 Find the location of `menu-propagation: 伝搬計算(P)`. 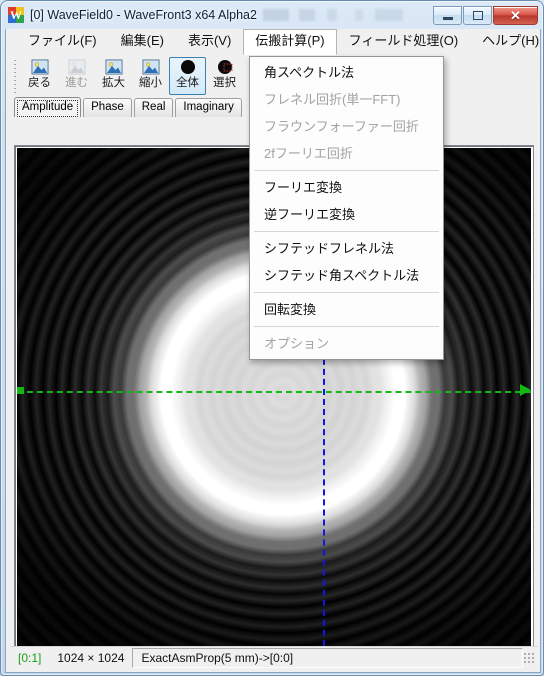

menu-propagation: 伝搬計算(P) is located at coordinates (290, 41).